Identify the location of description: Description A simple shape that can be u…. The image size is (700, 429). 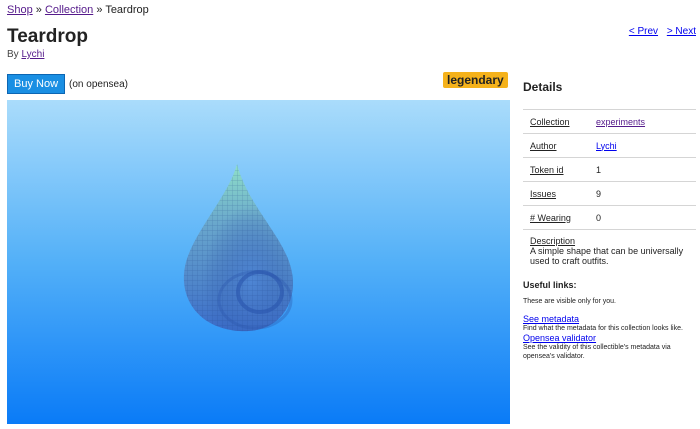
(609, 248).